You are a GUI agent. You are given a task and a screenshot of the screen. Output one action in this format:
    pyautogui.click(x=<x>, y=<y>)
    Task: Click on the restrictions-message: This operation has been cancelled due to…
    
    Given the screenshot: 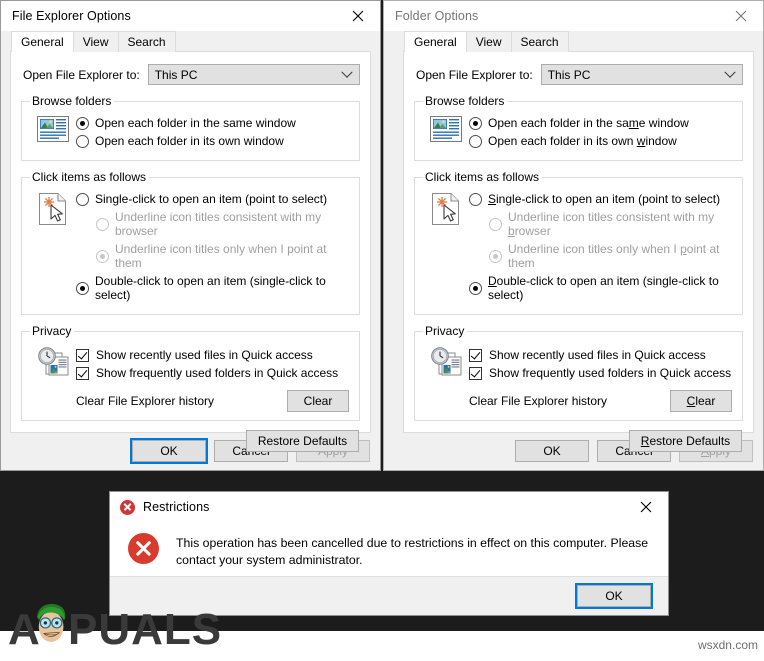 What is the action you would take?
    pyautogui.click(x=412, y=551)
    